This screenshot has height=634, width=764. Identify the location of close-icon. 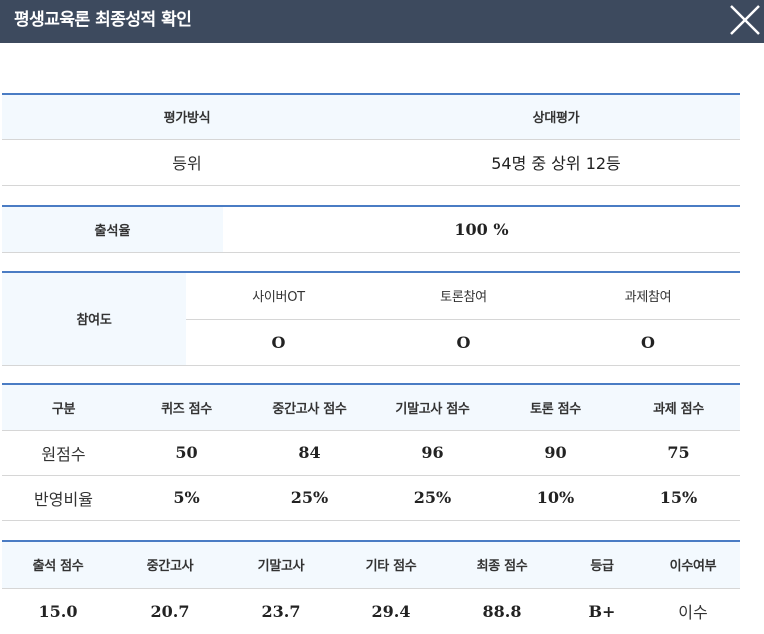
(745, 20).